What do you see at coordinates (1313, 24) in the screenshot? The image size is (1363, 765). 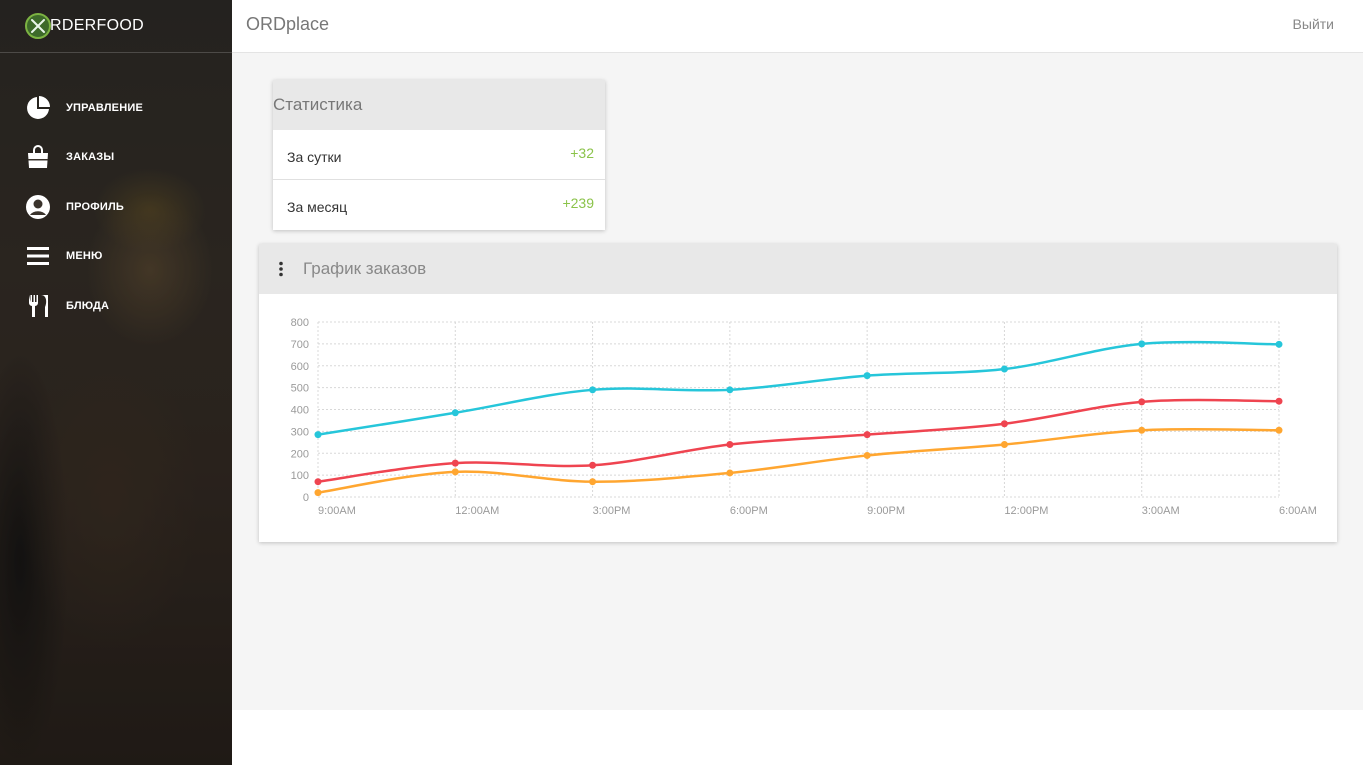 I see `logout-button: Выйти` at bounding box center [1313, 24].